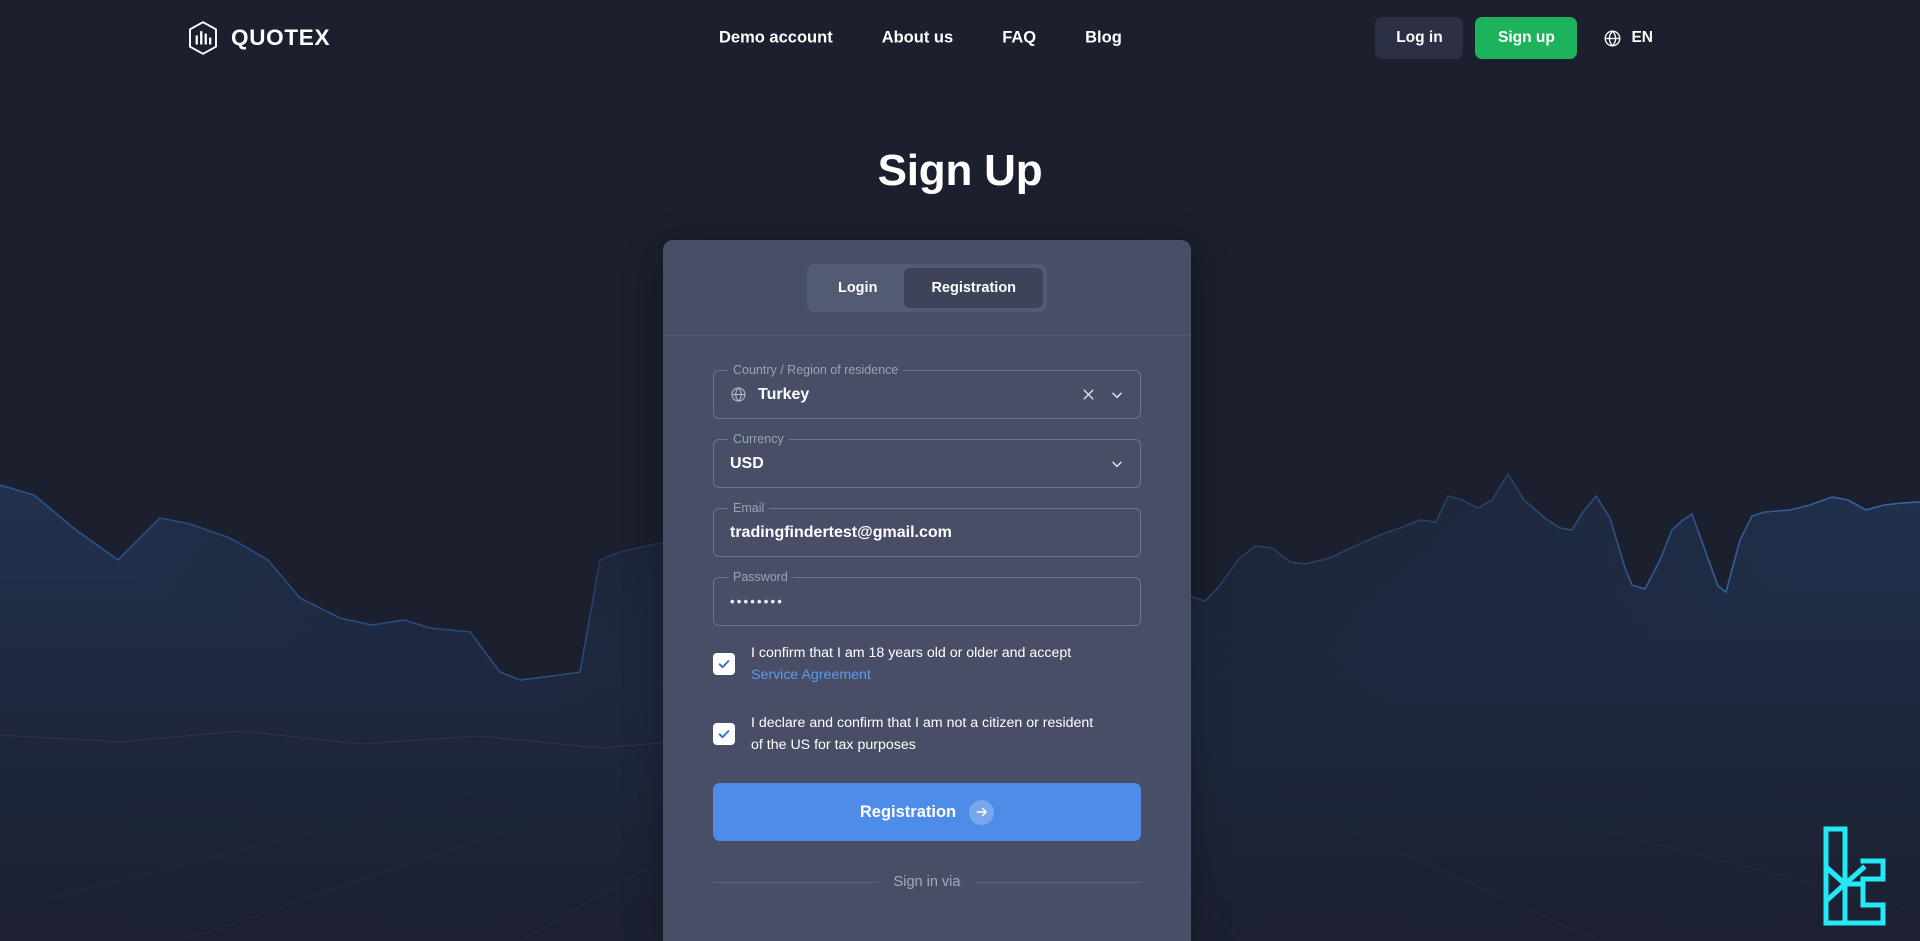 The width and height of the screenshot is (1920, 941). What do you see at coordinates (974, 287) in the screenshot?
I see `tab-registration: Registration` at bounding box center [974, 287].